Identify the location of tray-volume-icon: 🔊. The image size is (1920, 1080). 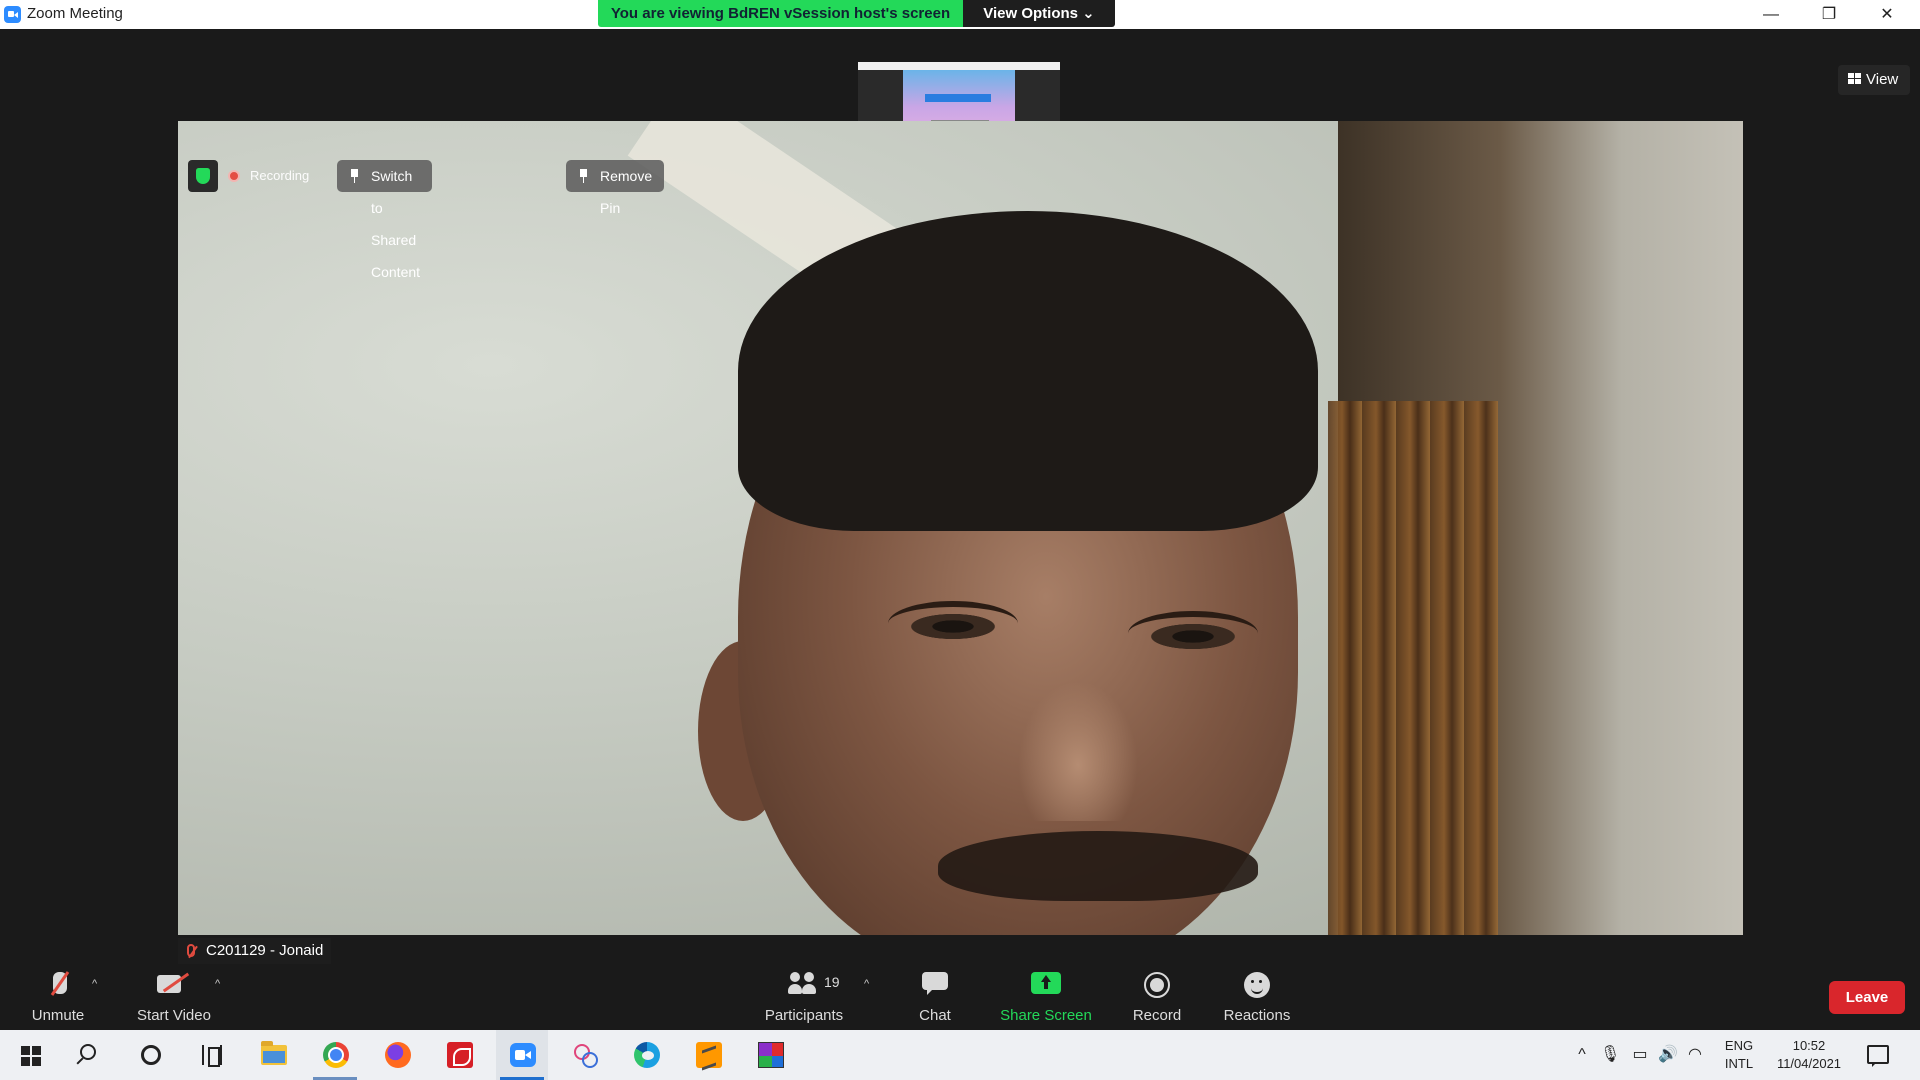
(1668, 1055).